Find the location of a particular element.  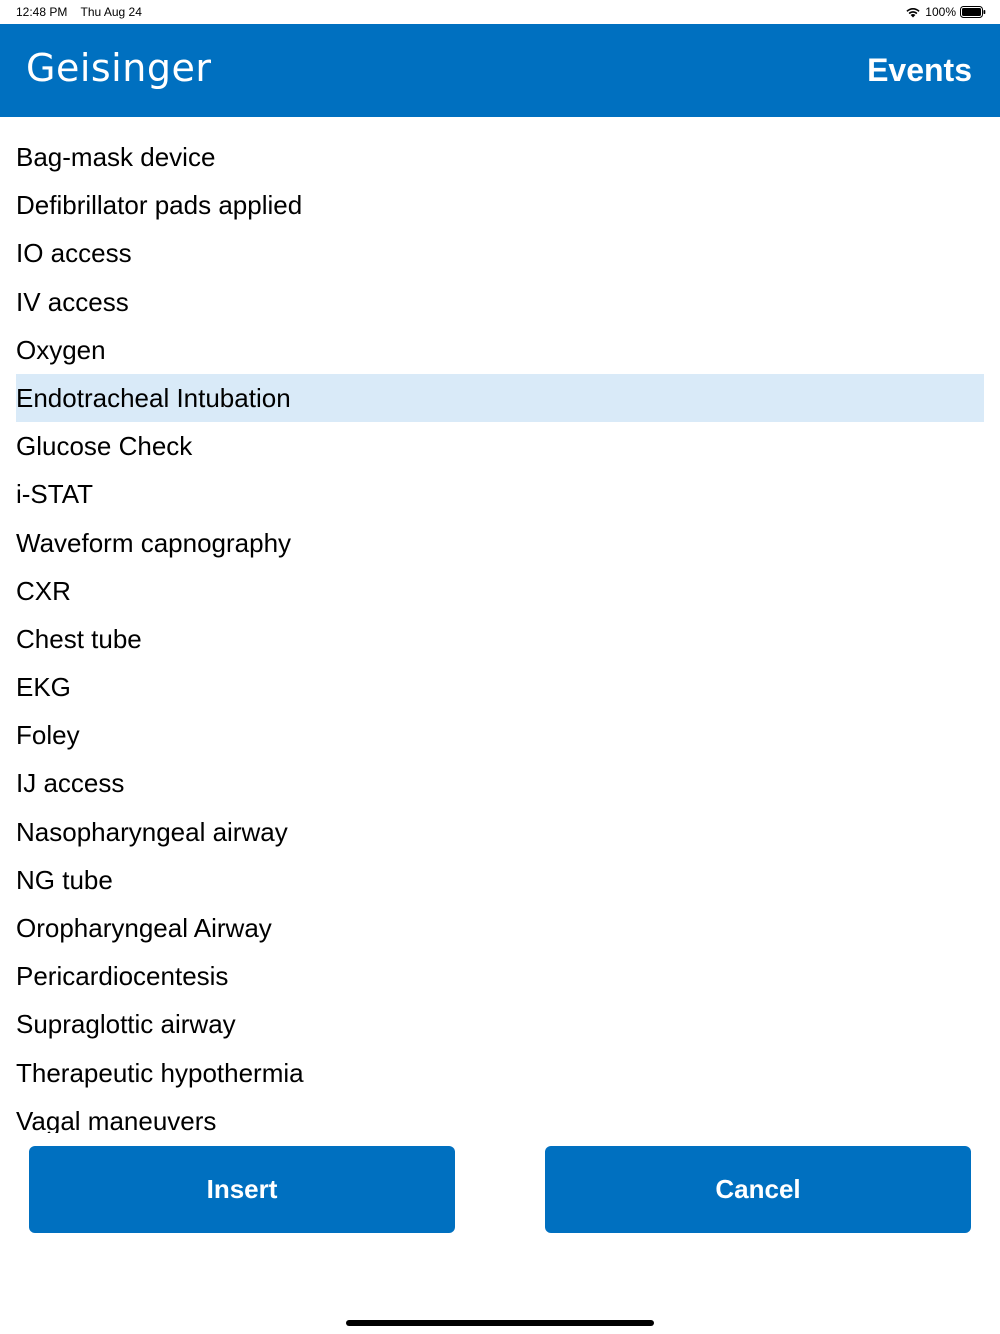

wifi-icon is located at coordinates (913, 13).